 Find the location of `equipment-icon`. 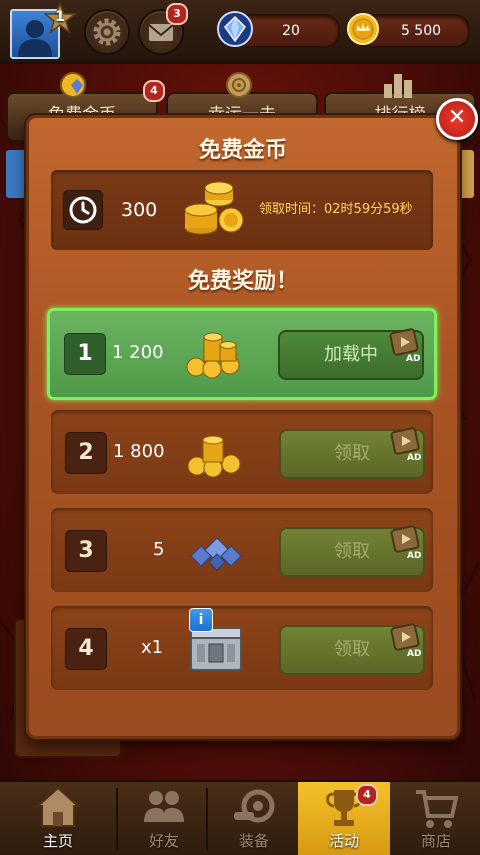

equipment-icon is located at coordinates (254, 806).